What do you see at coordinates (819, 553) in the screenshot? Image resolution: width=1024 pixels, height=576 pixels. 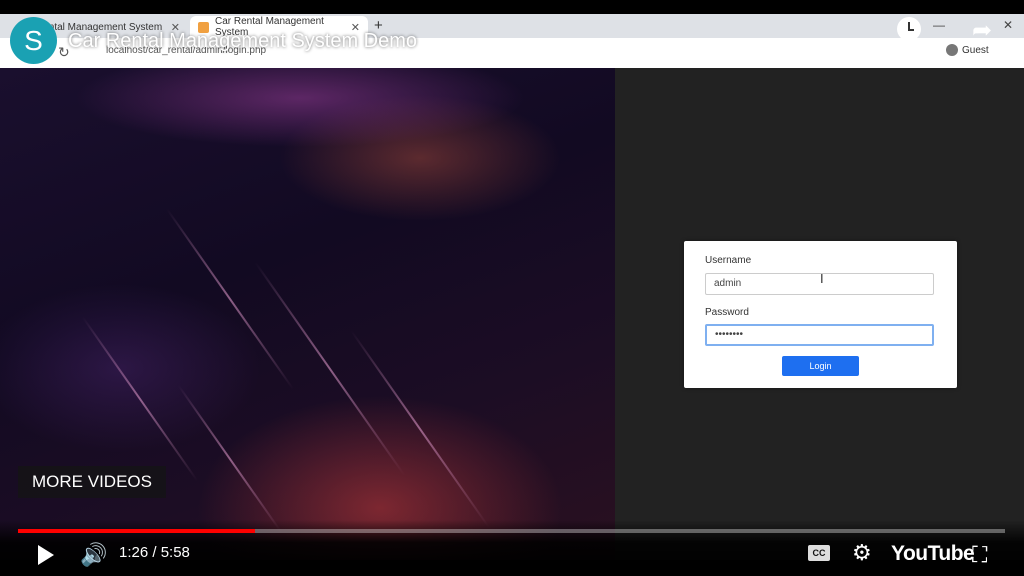 I see `captions-icon: CC` at bounding box center [819, 553].